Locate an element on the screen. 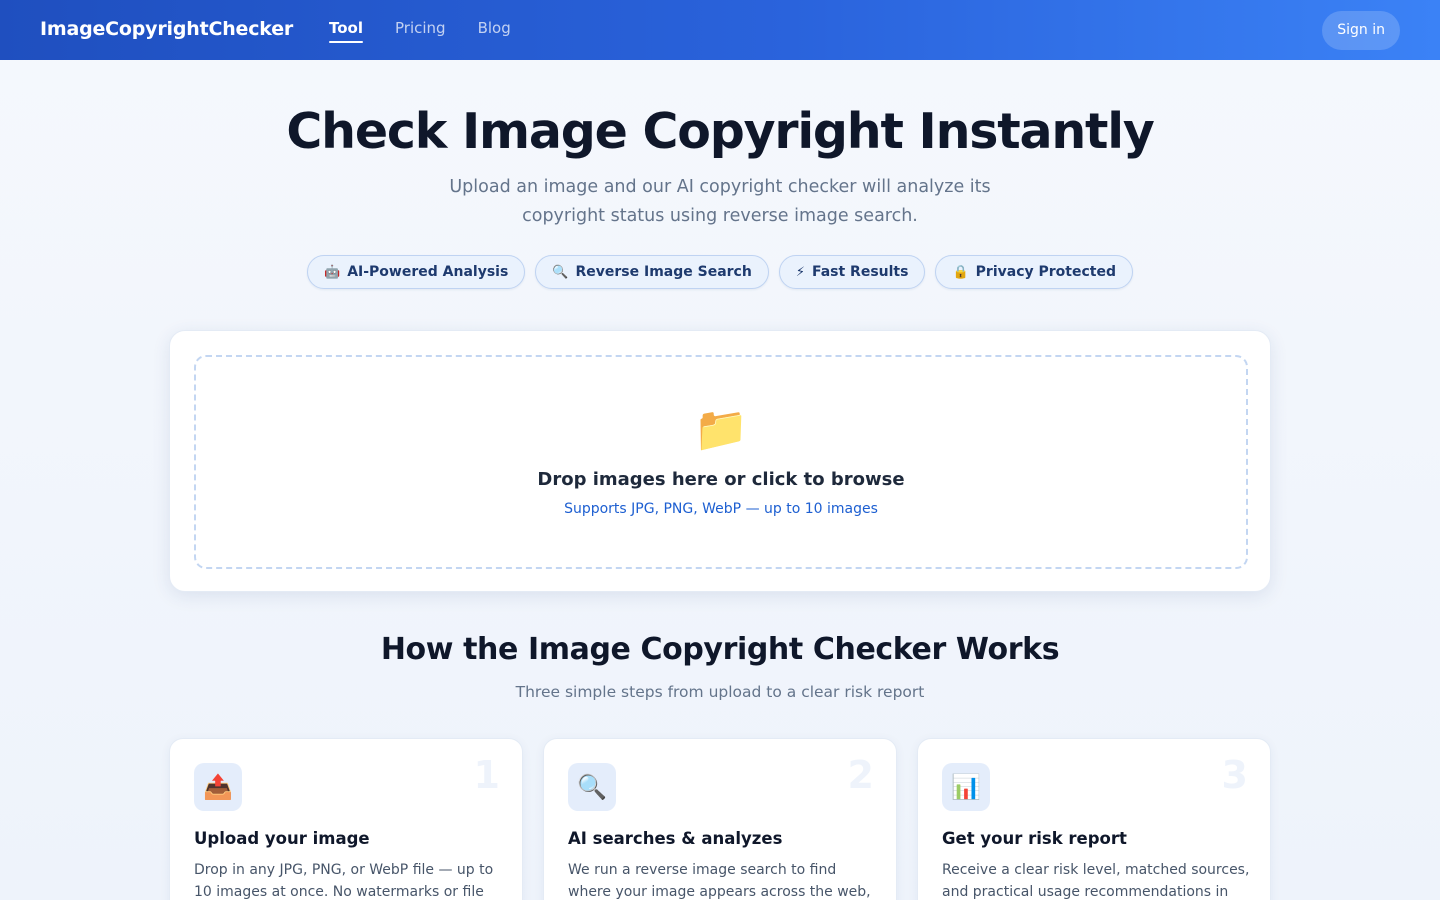 This screenshot has width=1440, height=900. nav-tab-tool: Tool is located at coordinates (346, 31).